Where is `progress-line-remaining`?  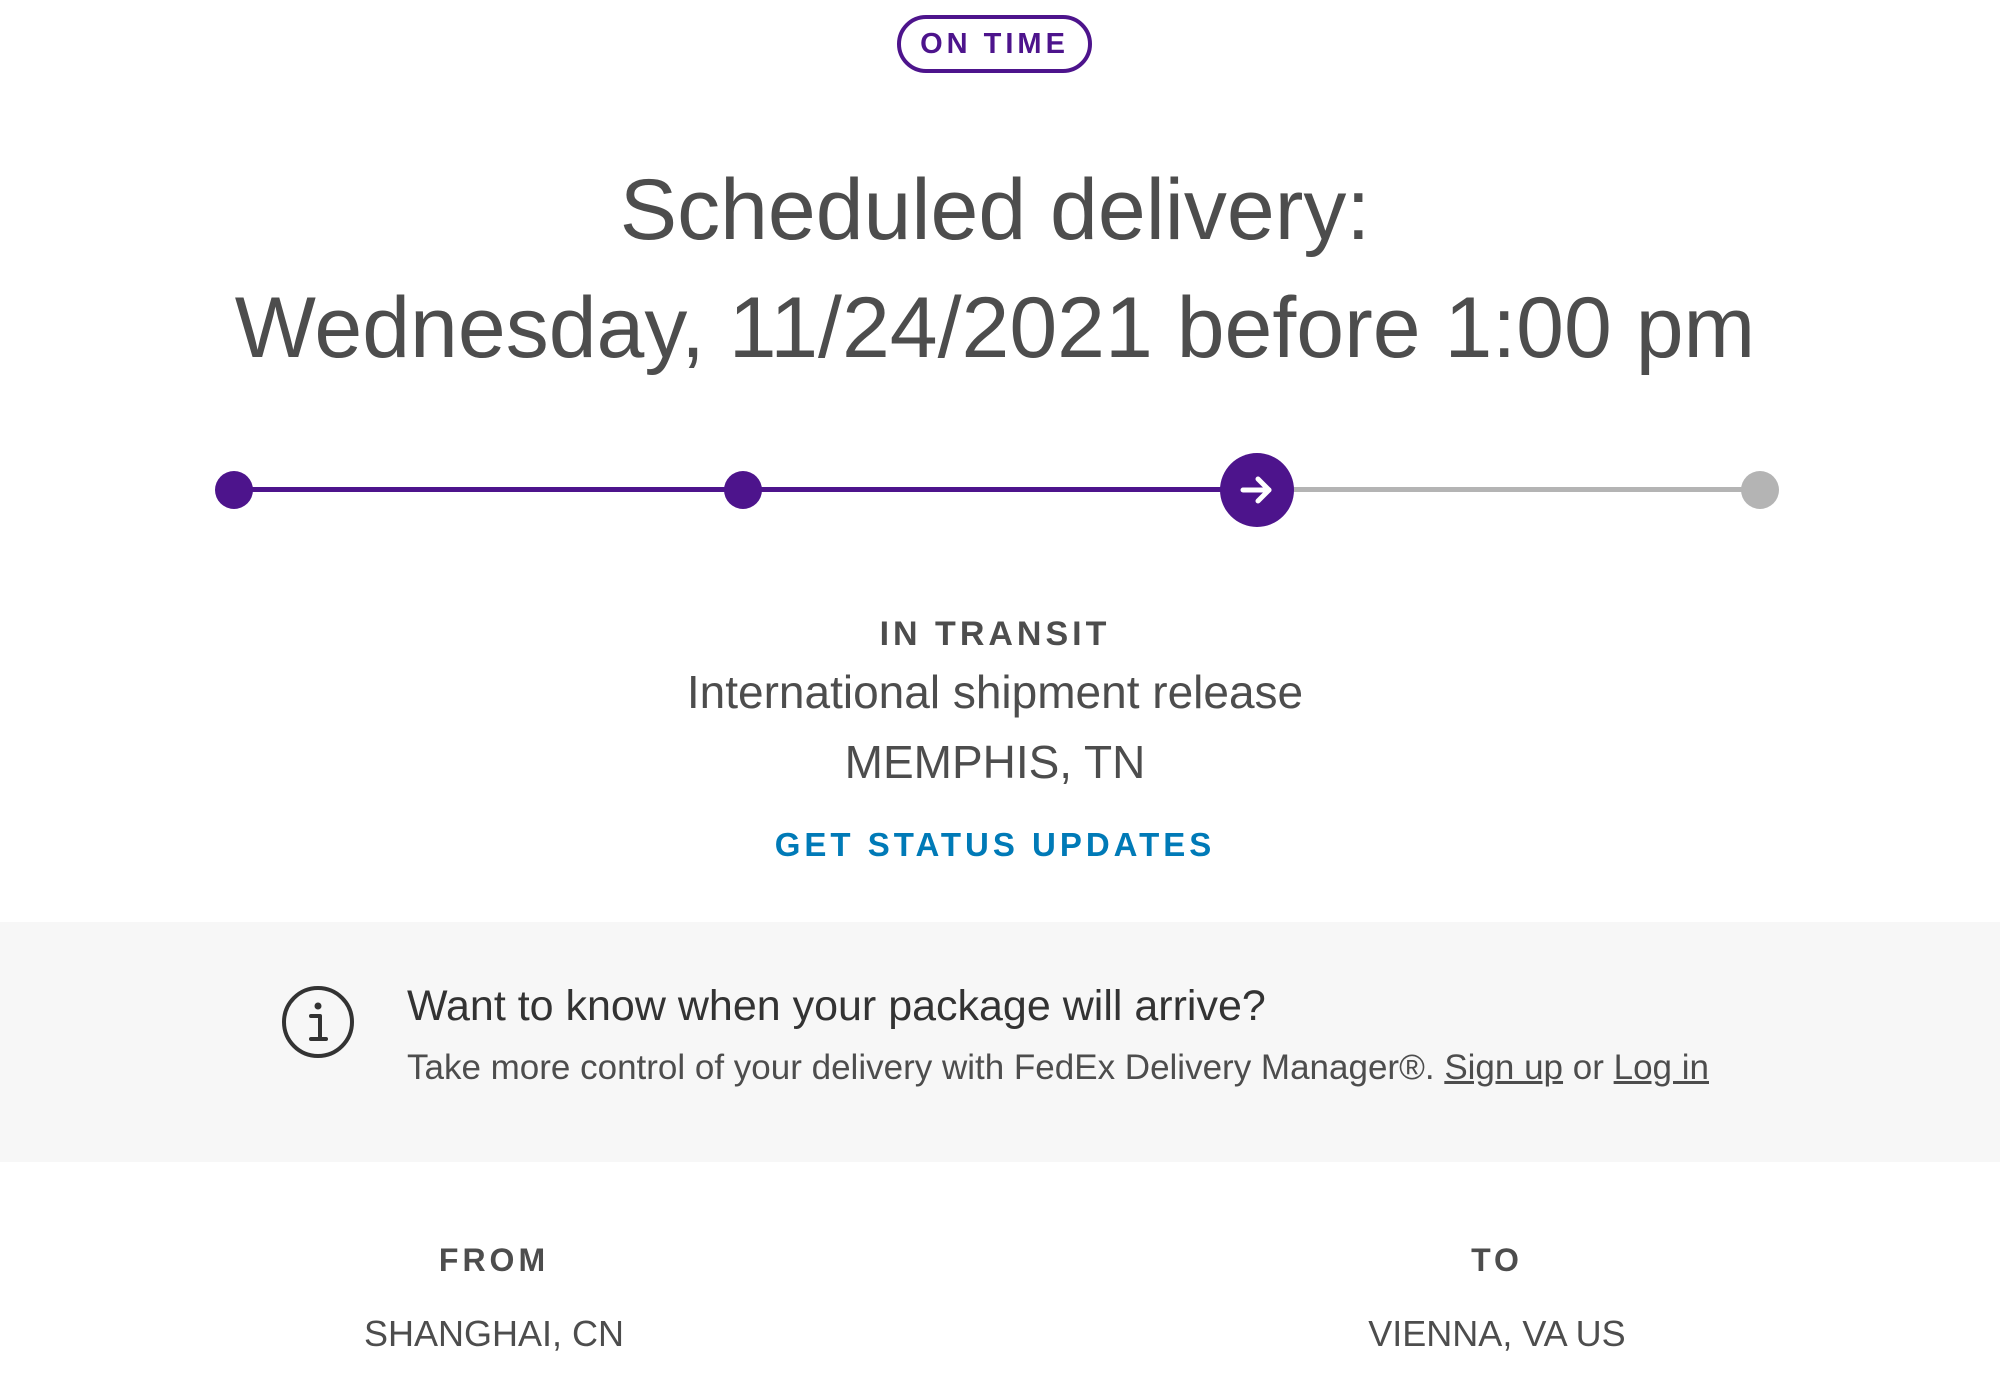 progress-line-remaining is located at coordinates (1510, 489).